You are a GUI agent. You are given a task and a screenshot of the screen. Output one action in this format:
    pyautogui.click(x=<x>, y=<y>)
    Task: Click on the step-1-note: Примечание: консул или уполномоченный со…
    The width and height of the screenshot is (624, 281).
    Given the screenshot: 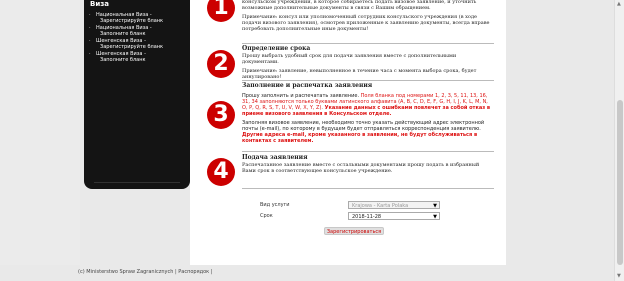 What is the action you would take?
    pyautogui.click(x=366, y=23)
    